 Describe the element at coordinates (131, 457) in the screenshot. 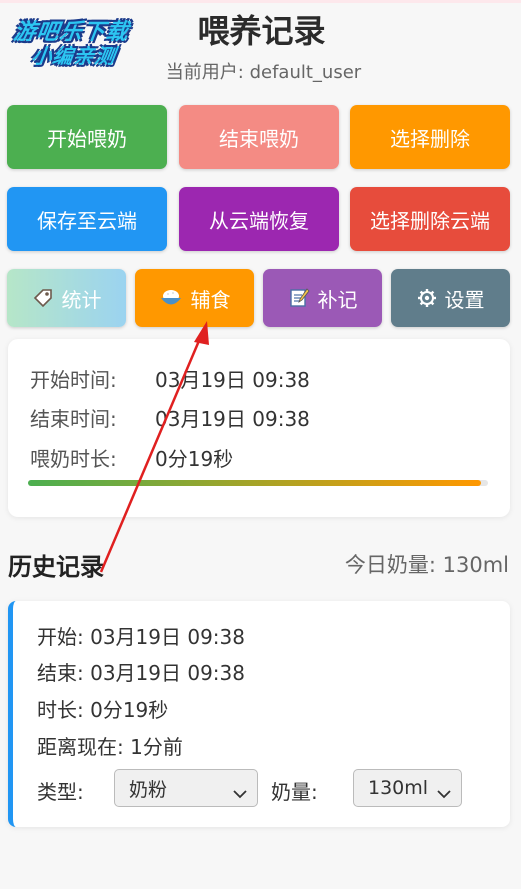

I see `duration-row: 喂奶时长: 0分19秒` at that location.